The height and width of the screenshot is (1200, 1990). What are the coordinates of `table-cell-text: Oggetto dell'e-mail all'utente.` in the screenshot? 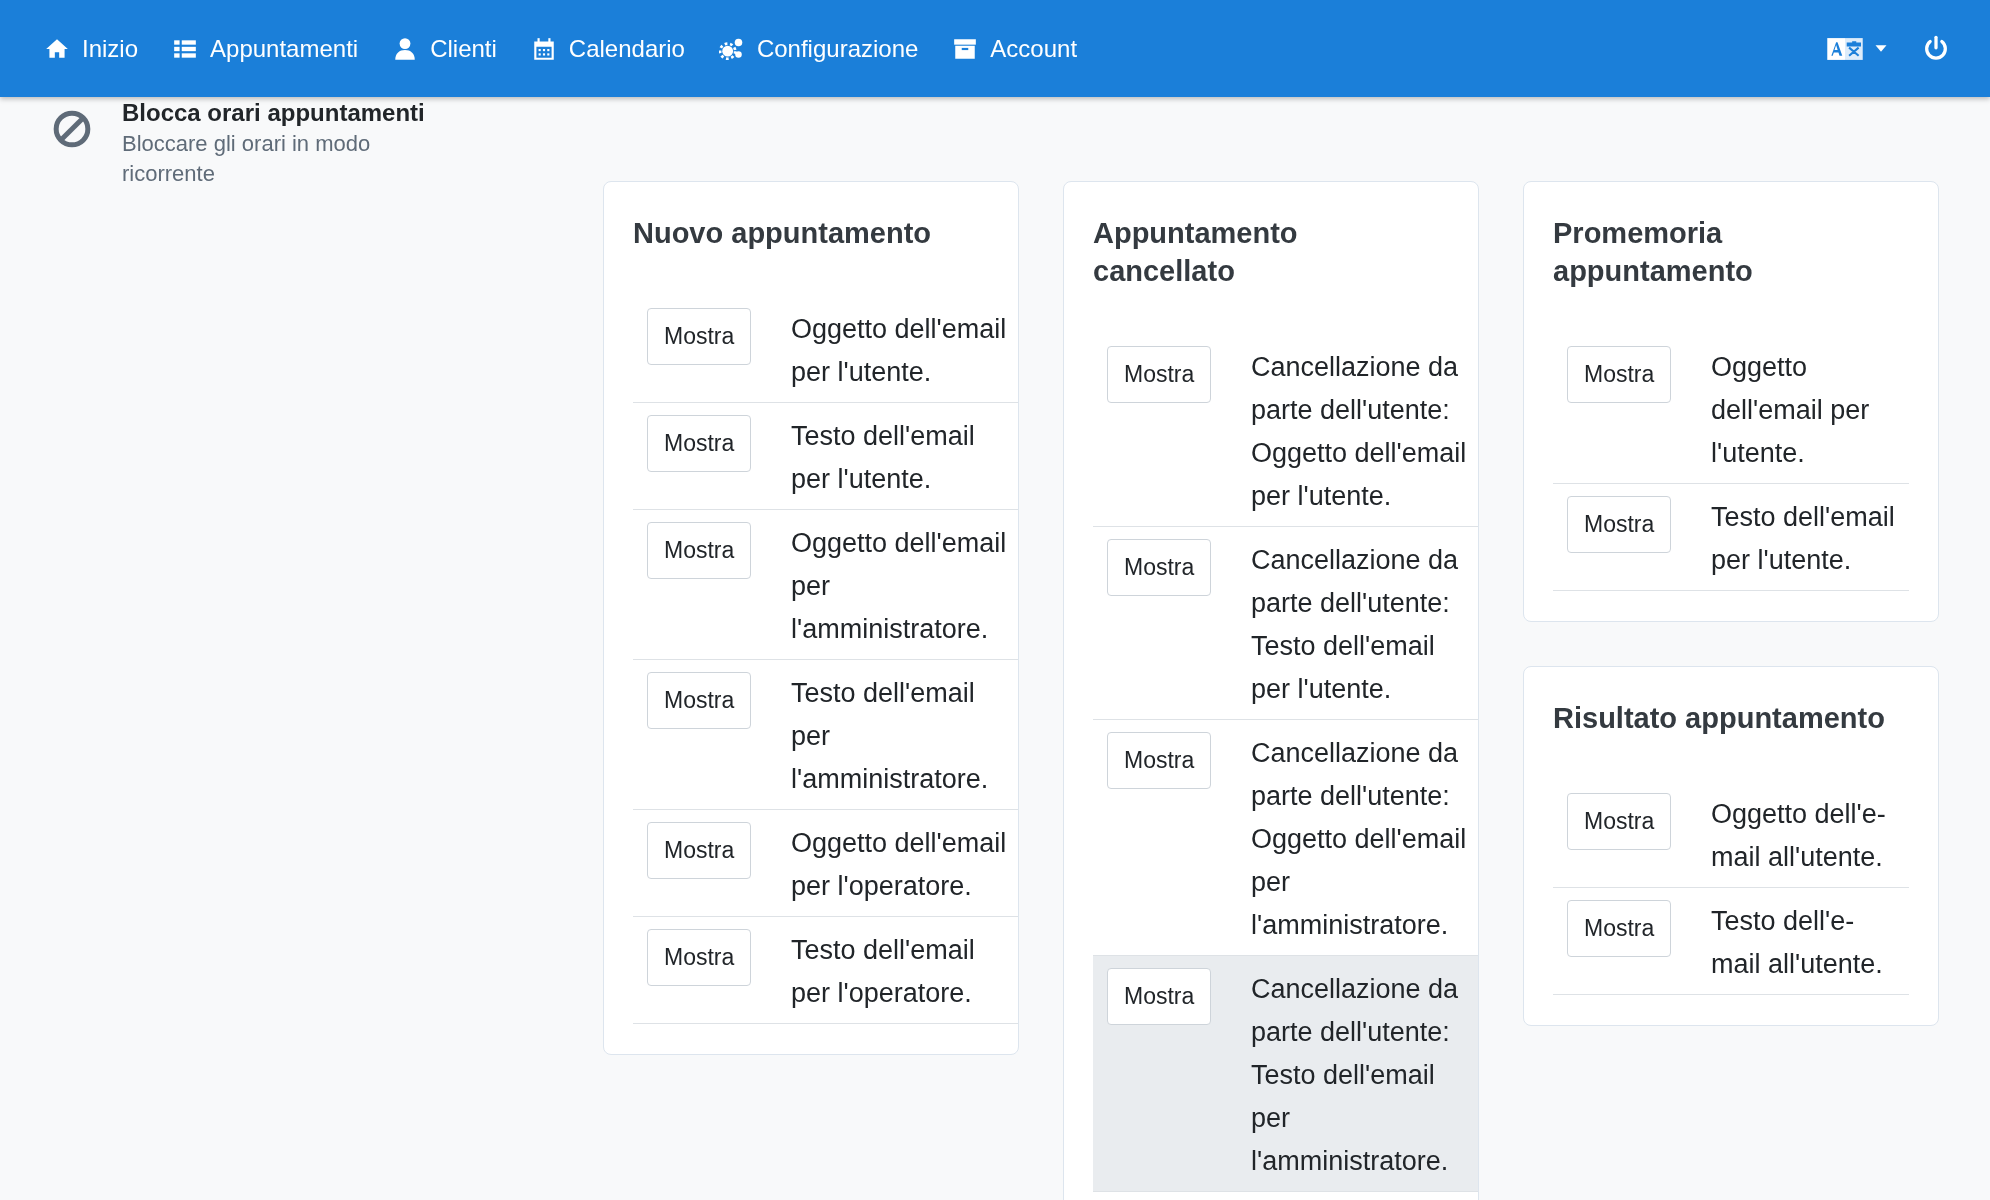 It's located at (1799, 836).